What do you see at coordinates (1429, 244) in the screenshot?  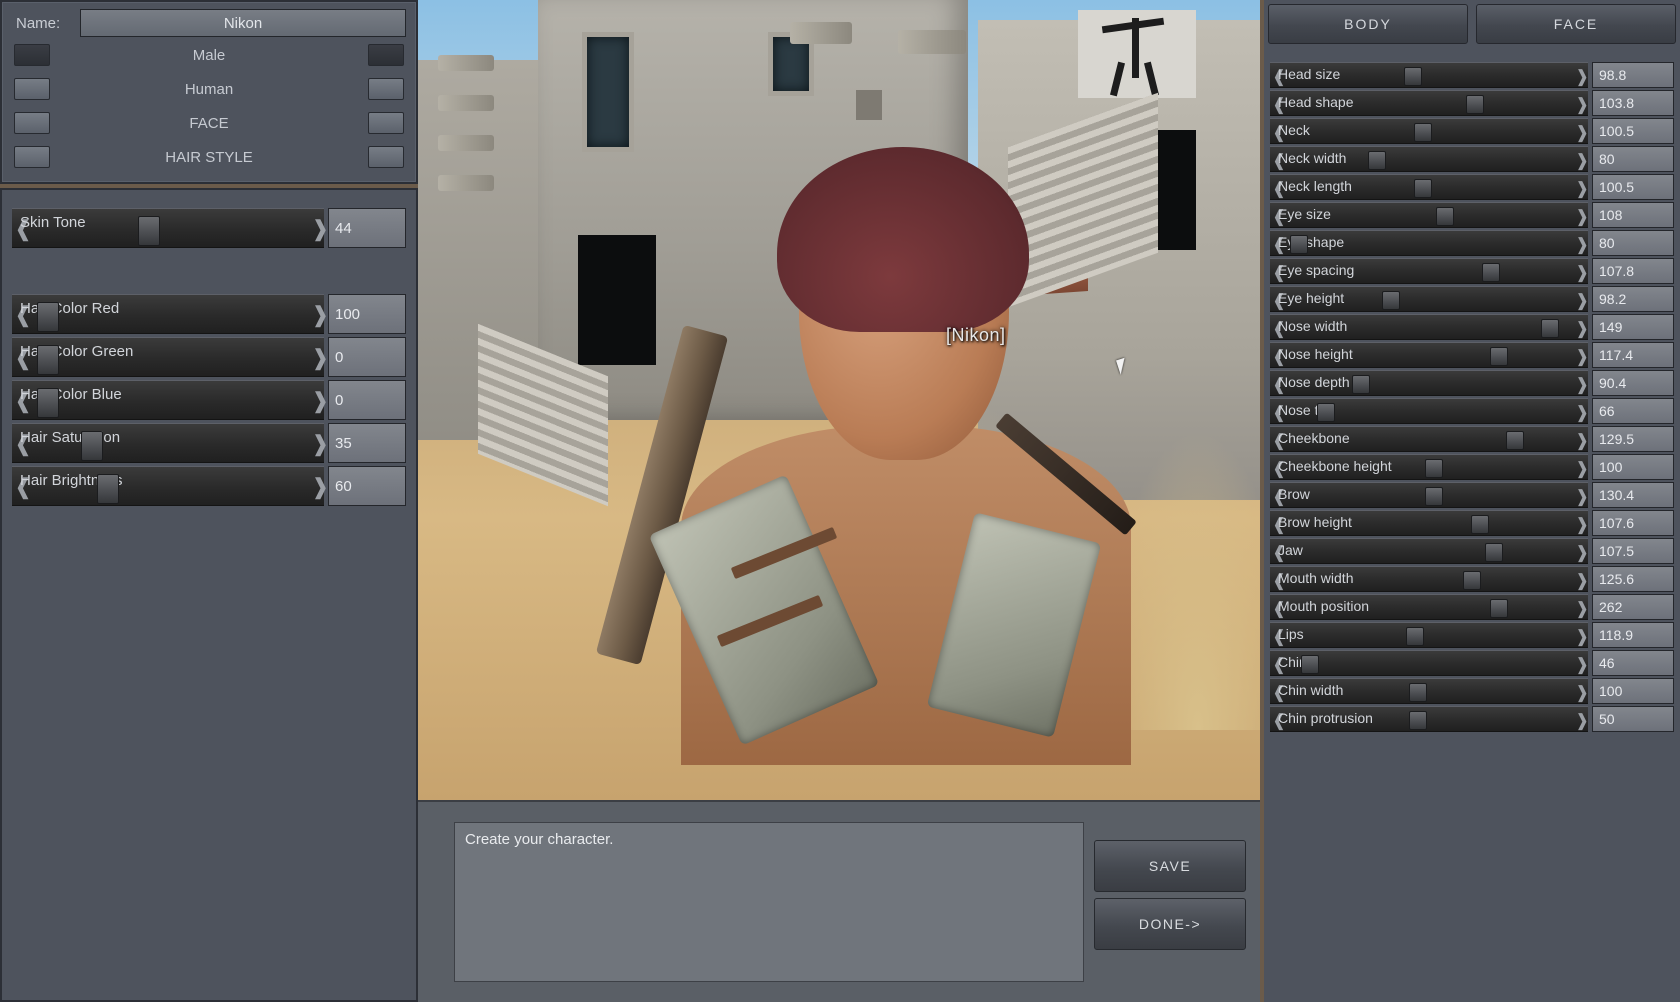 I see `slider-track: ❰ ❱ Eye shape` at bounding box center [1429, 244].